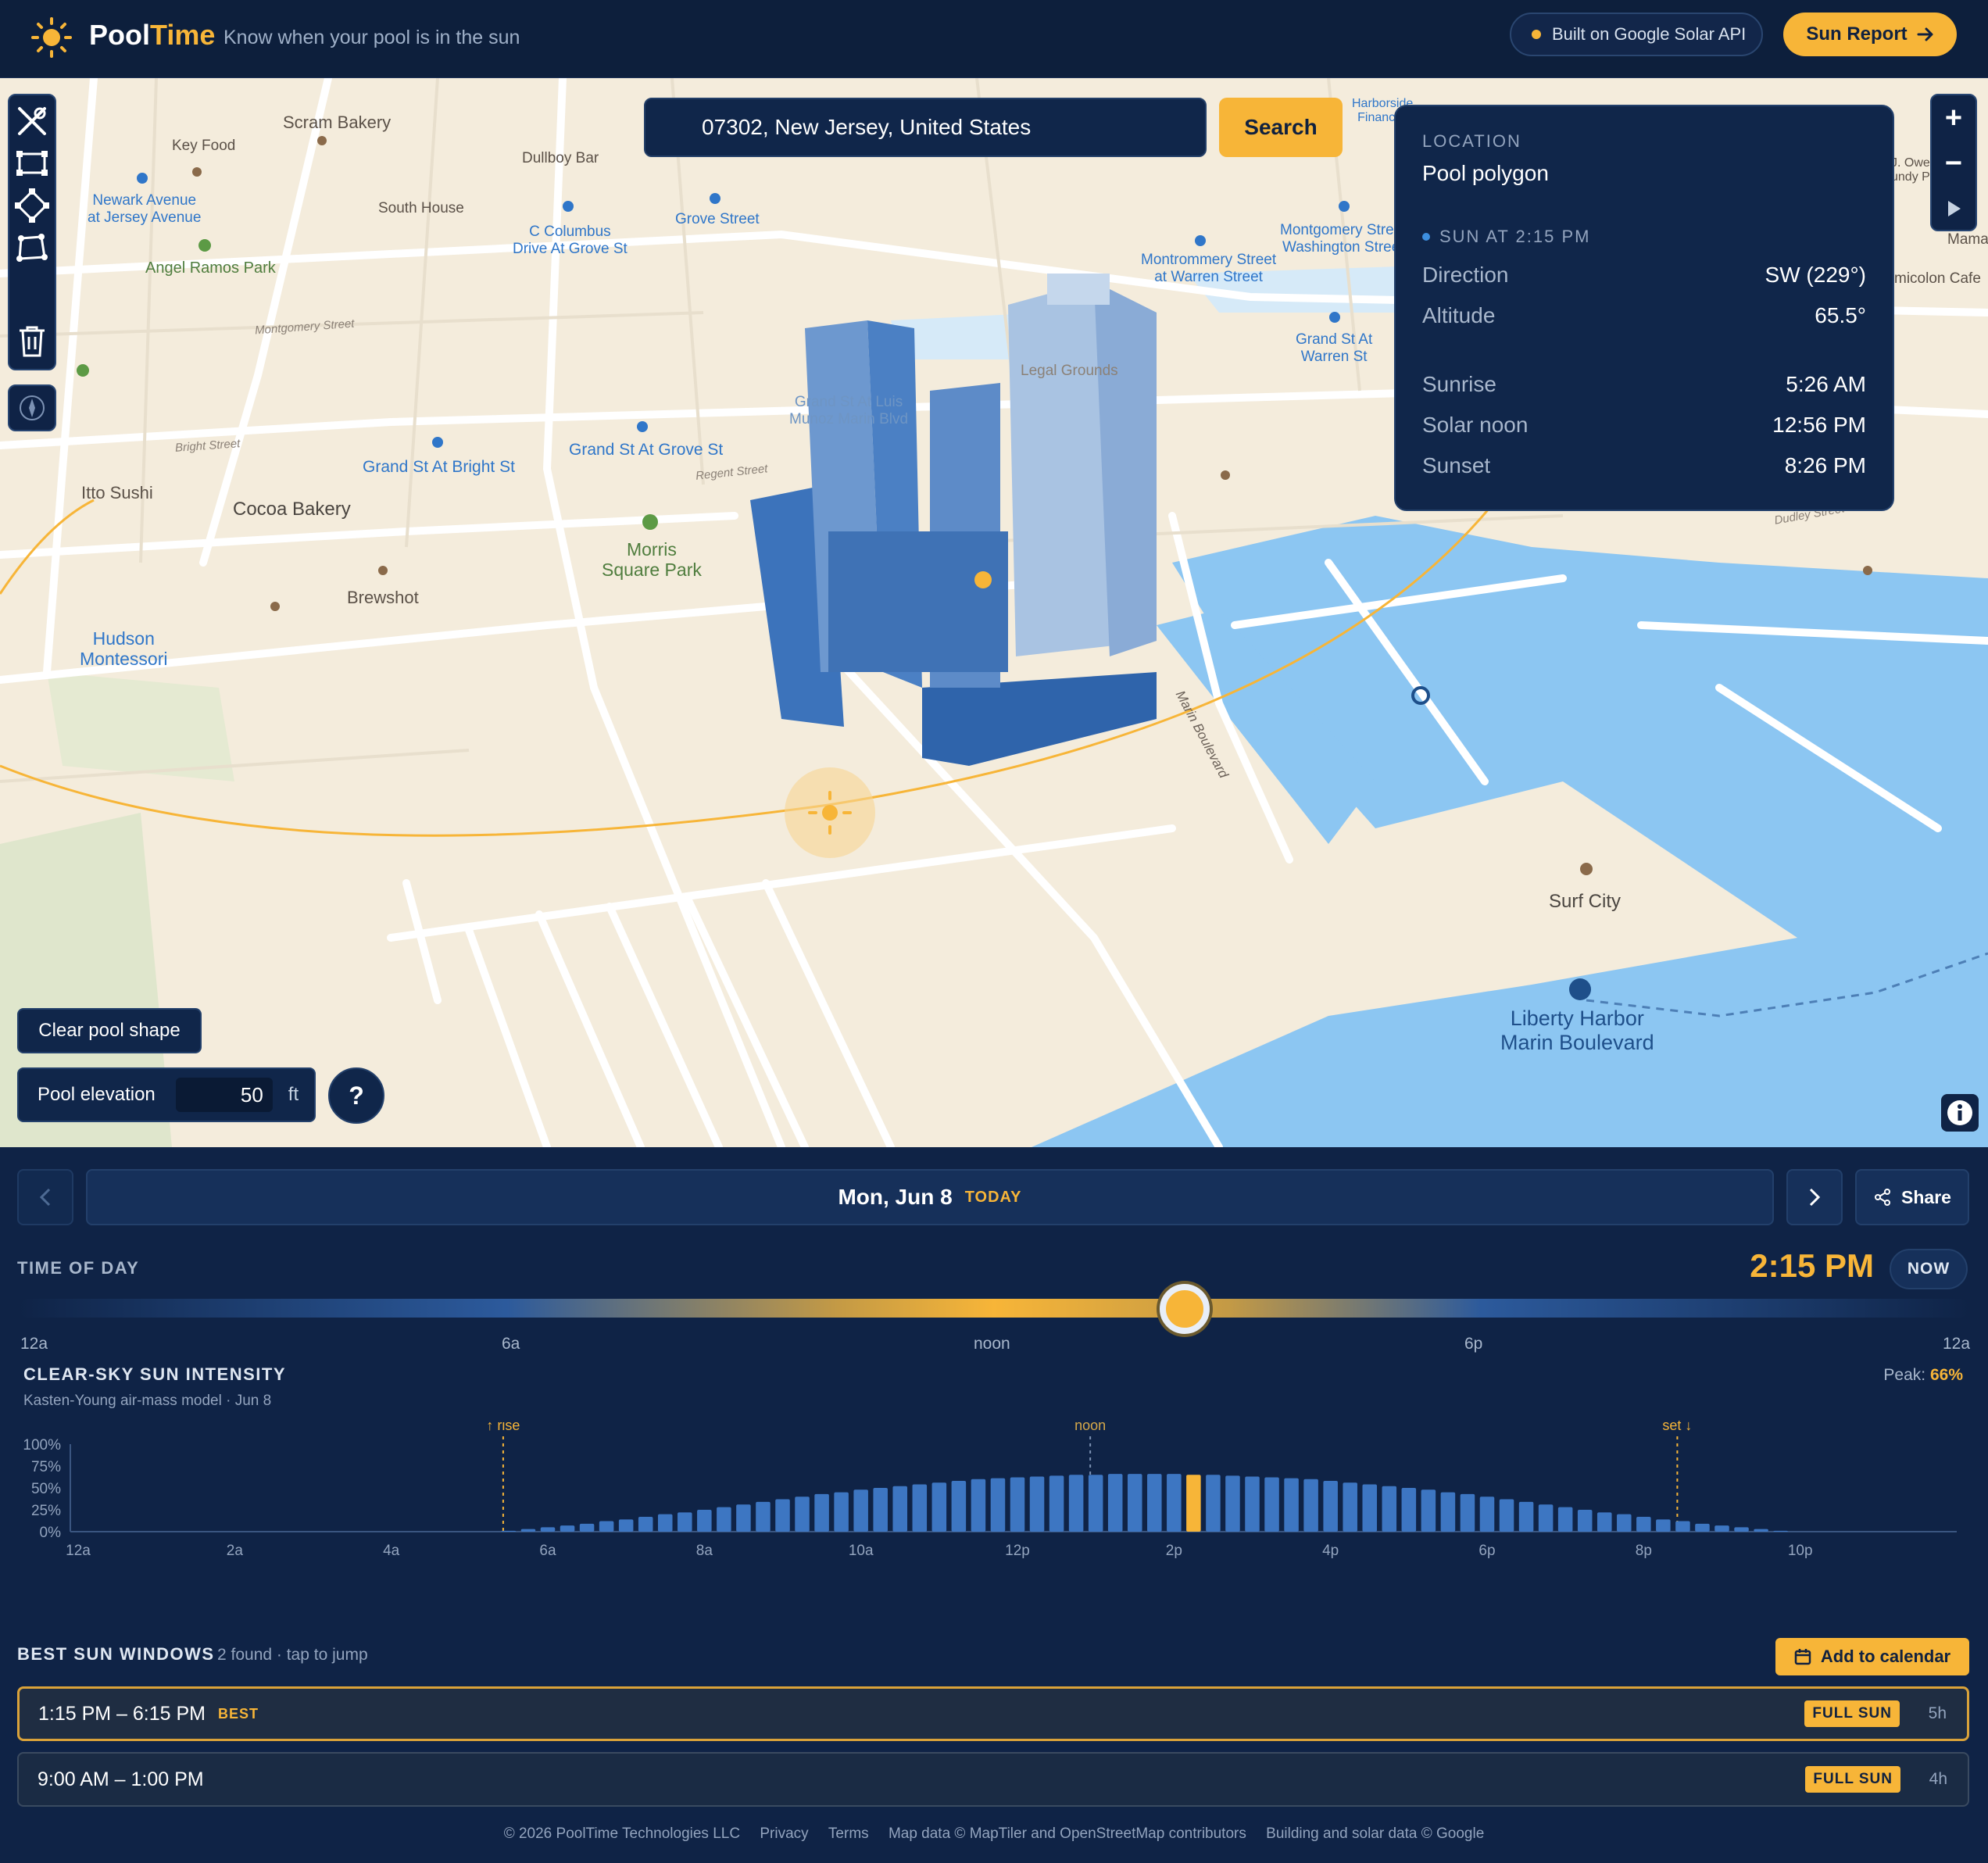 The height and width of the screenshot is (1863, 1988). I want to click on info-icon, so click(1960, 1113).